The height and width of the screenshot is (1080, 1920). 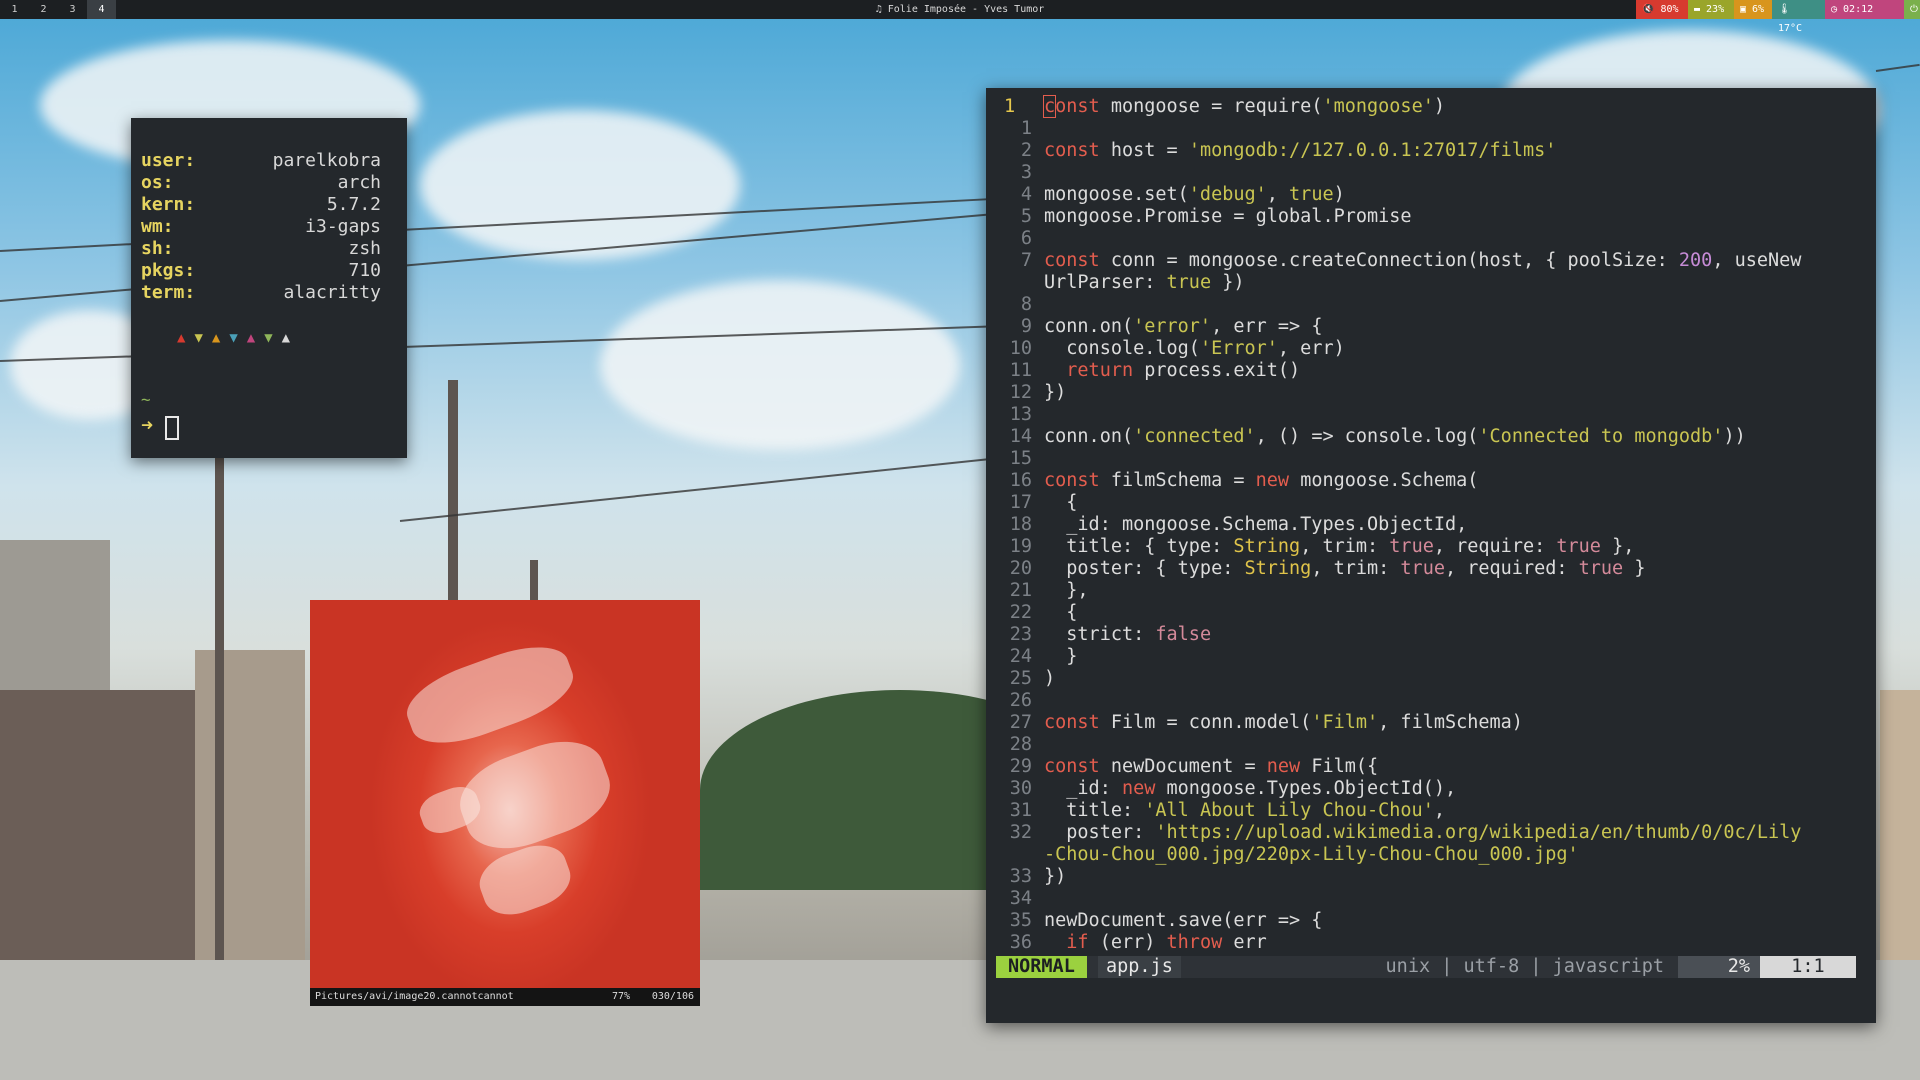 I want to click on code-line: 36 if (err) throw err, so click(x=1426, y=943).